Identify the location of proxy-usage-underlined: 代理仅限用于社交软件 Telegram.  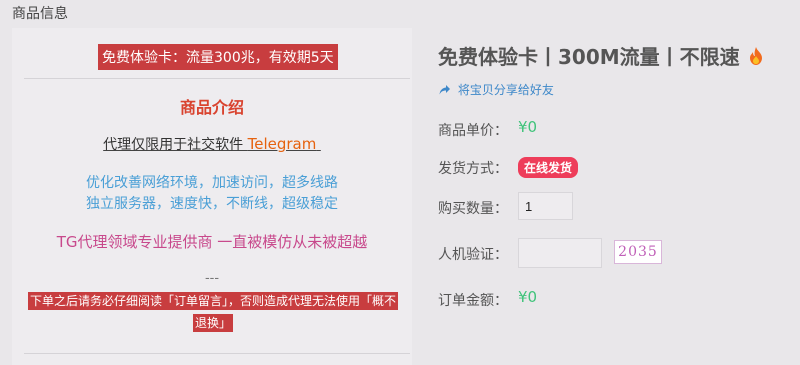
(212, 144).